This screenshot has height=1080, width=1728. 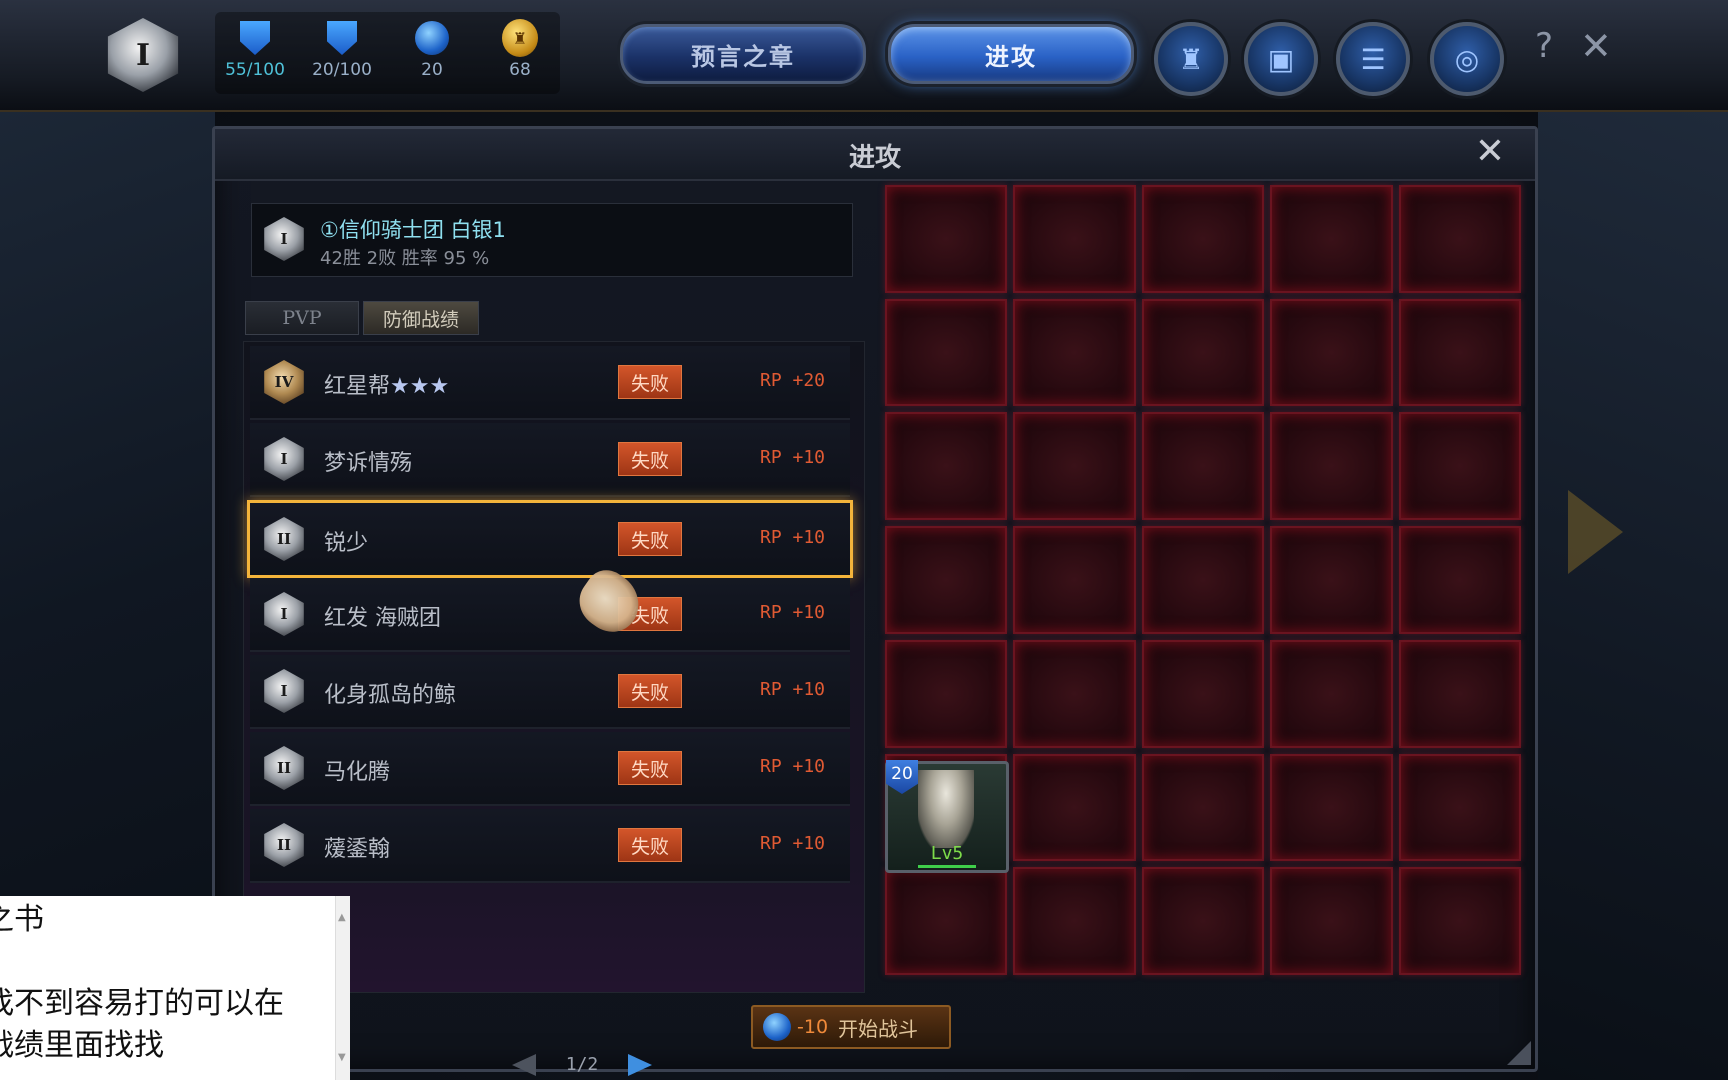 I want to click on opponent-name: 红星帮★★★, so click(x=387, y=386).